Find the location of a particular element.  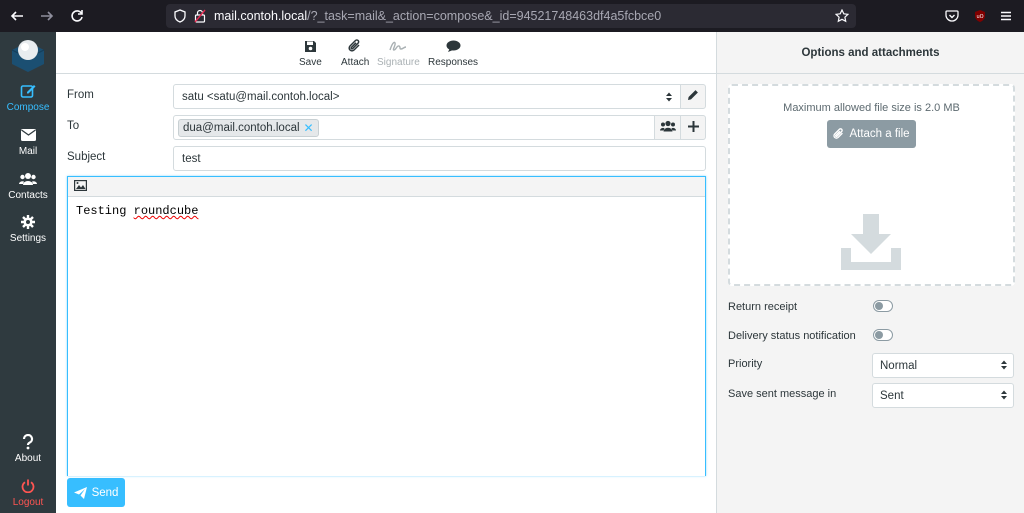

pencil-icon is located at coordinates (693, 96).